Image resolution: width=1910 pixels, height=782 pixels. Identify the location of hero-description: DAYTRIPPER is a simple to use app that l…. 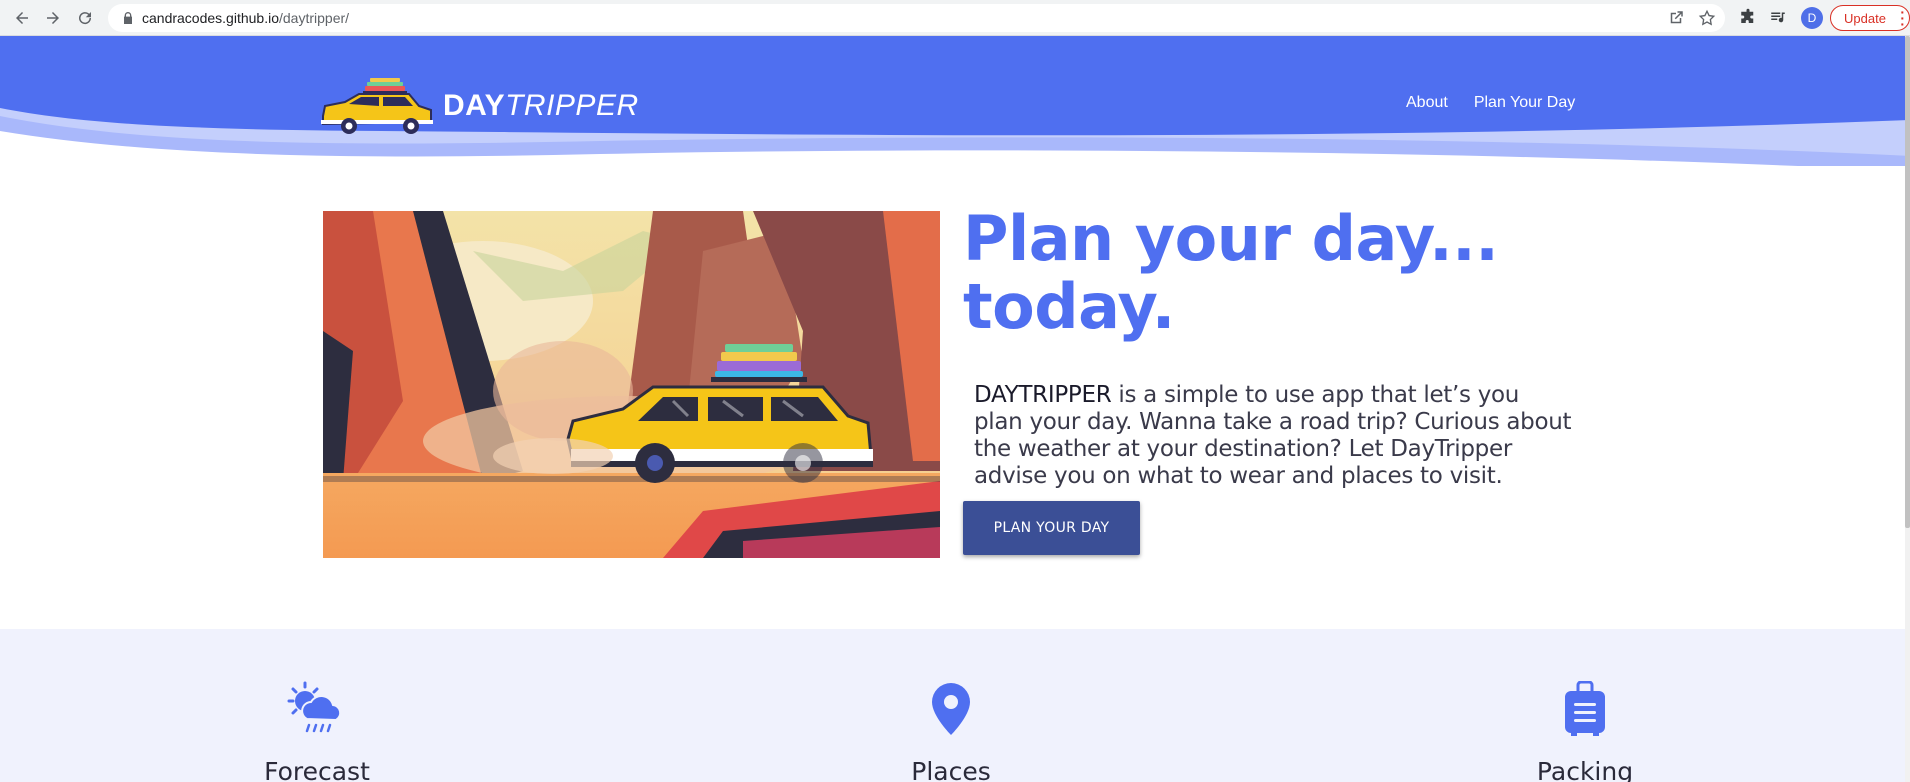
(1274, 436).